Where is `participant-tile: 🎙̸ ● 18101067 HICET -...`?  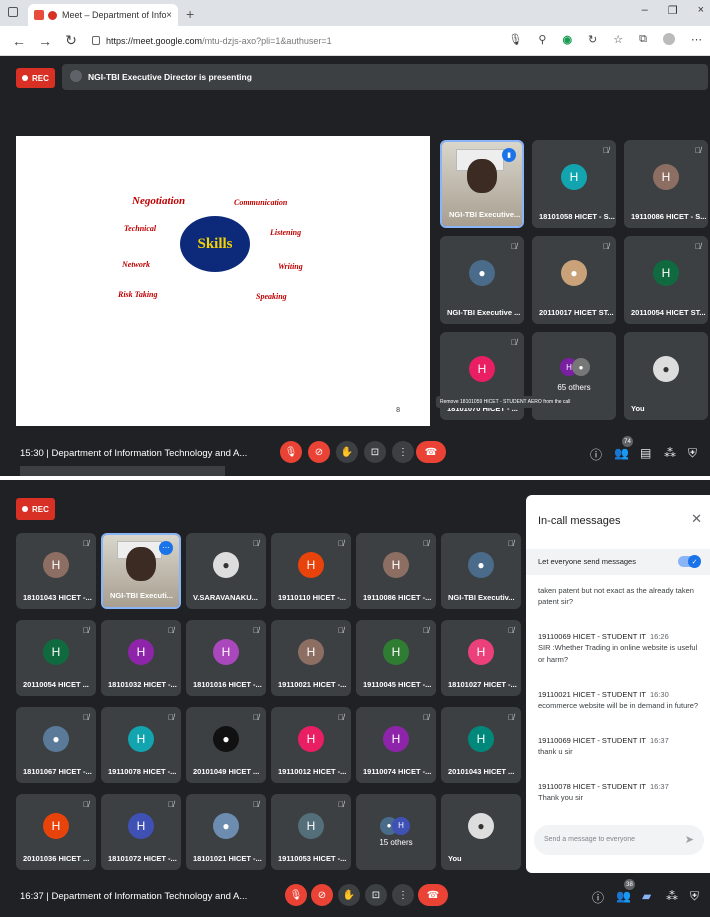 participant-tile: 🎙̸ ● 18101067 HICET -... is located at coordinates (56, 745).